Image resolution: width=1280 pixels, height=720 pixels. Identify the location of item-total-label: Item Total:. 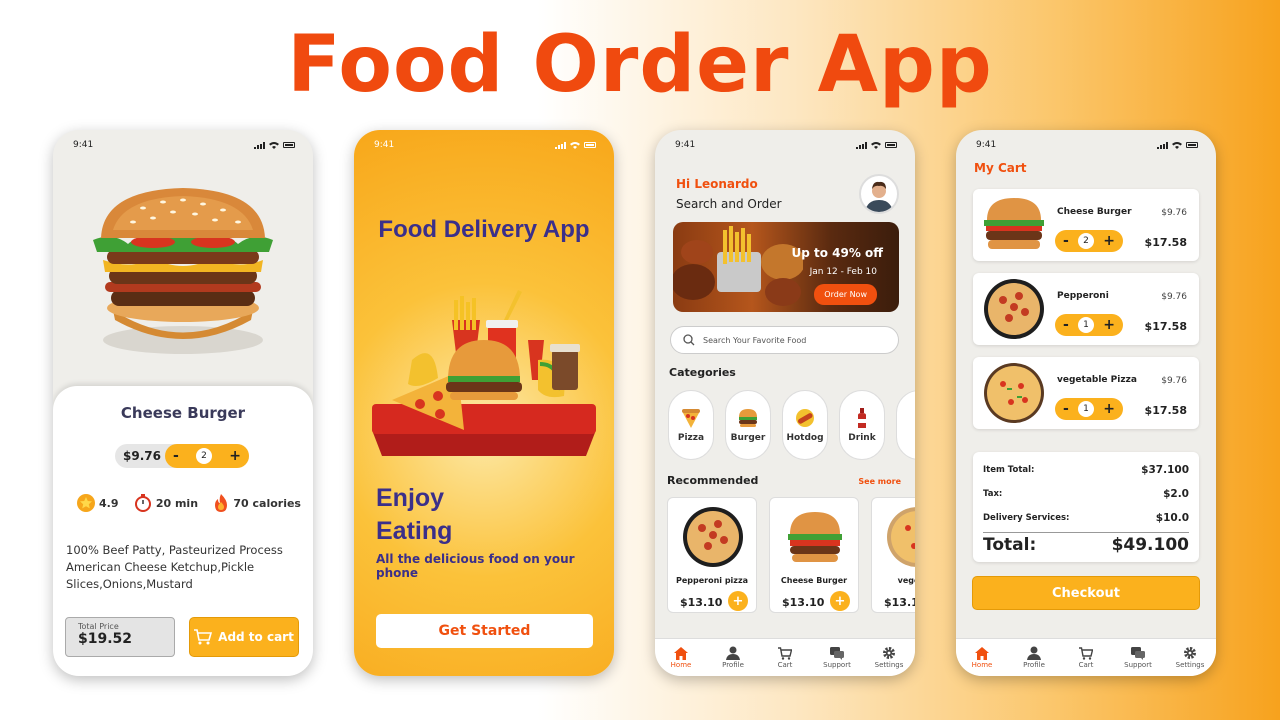
(1009, 470).